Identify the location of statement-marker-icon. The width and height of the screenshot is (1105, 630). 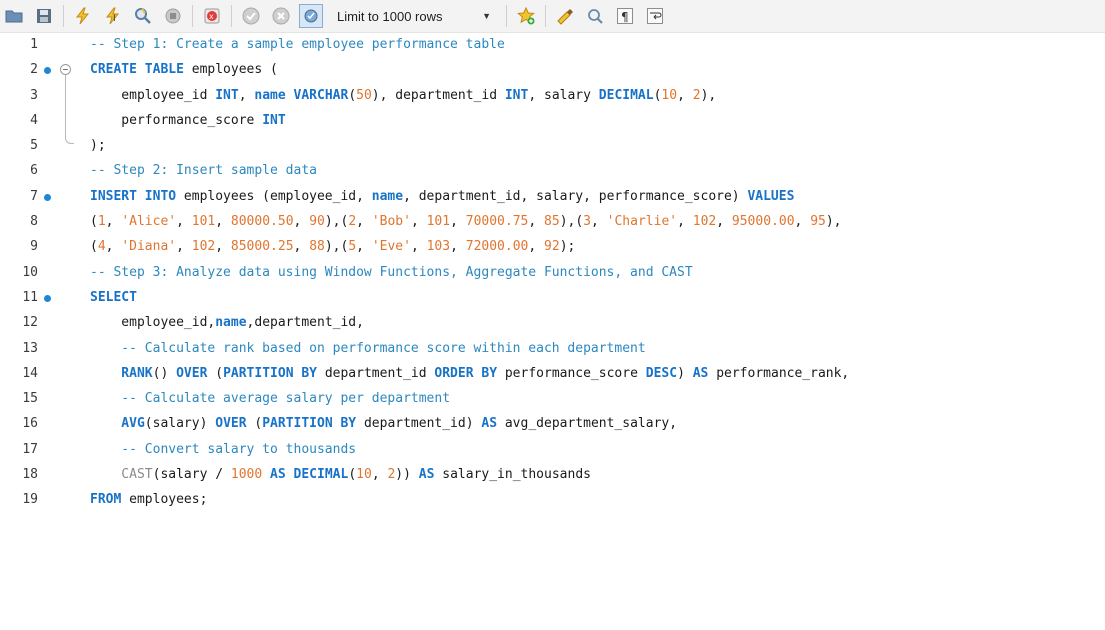
(47, 71).